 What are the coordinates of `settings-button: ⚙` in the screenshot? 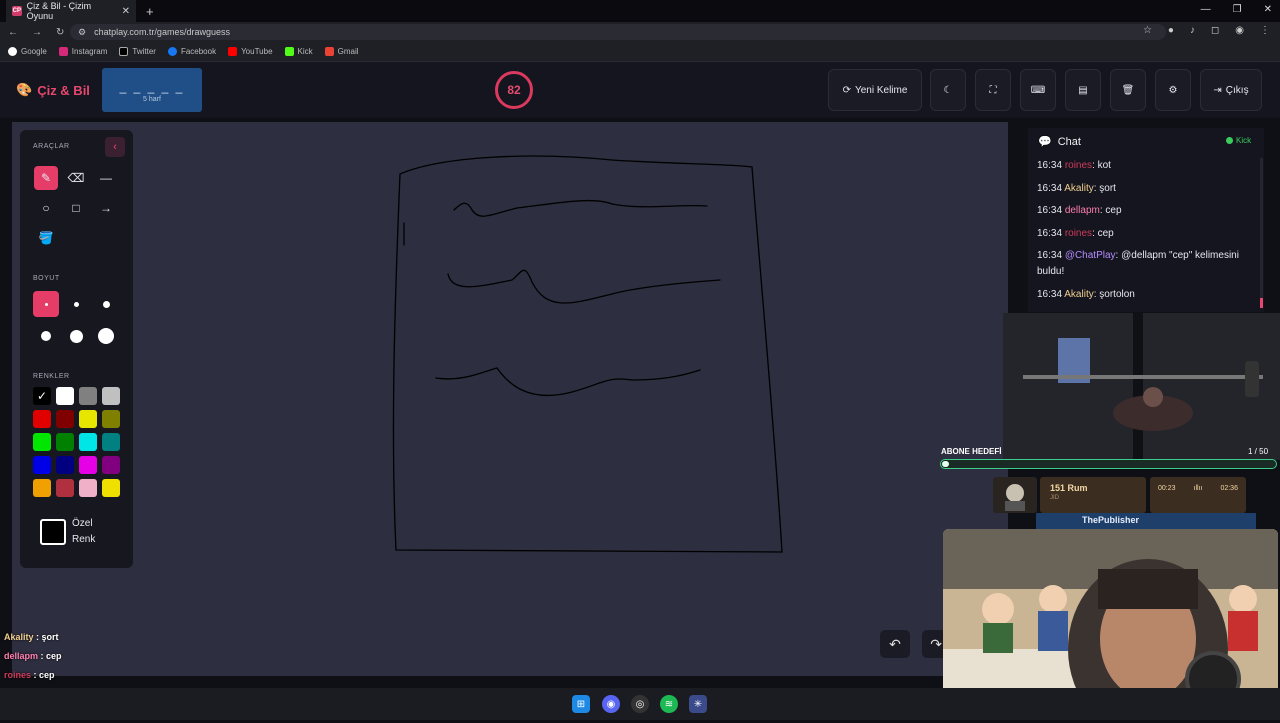 It's located at (1173, 90).